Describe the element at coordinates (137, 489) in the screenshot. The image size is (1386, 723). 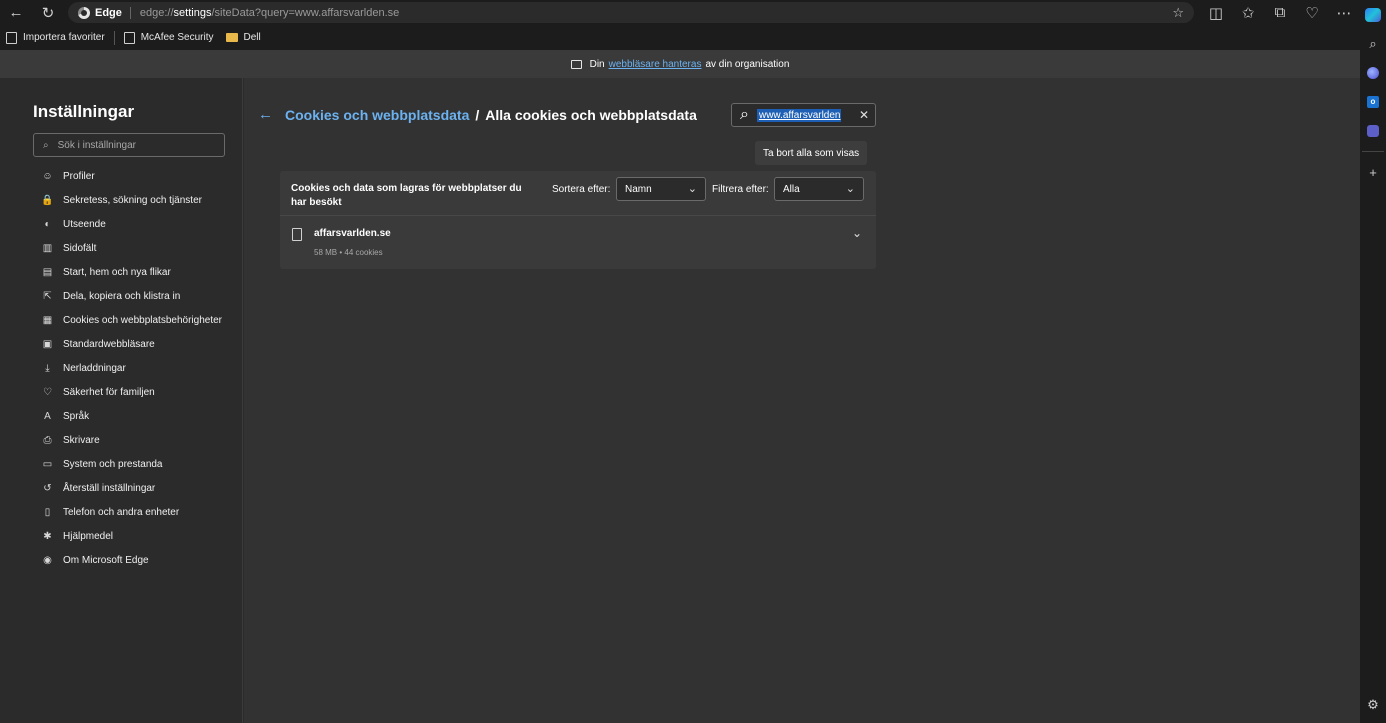
I see `sidebar-item-reset: ↺ Återställ inställningar` at that location.